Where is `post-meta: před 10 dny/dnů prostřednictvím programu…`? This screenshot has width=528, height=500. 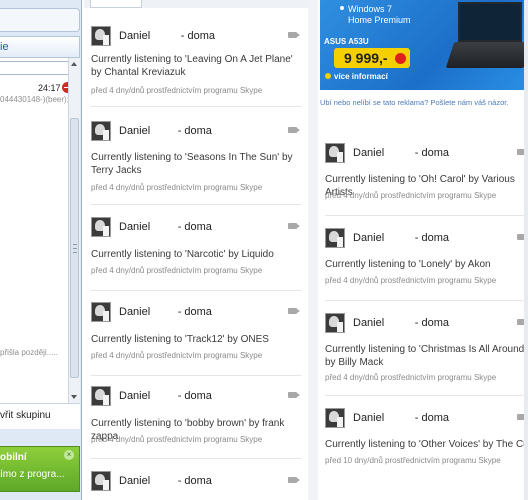
post-meta: před 10 dny/dnů prostřednictvím programu… is located at coordinates (413, 460).